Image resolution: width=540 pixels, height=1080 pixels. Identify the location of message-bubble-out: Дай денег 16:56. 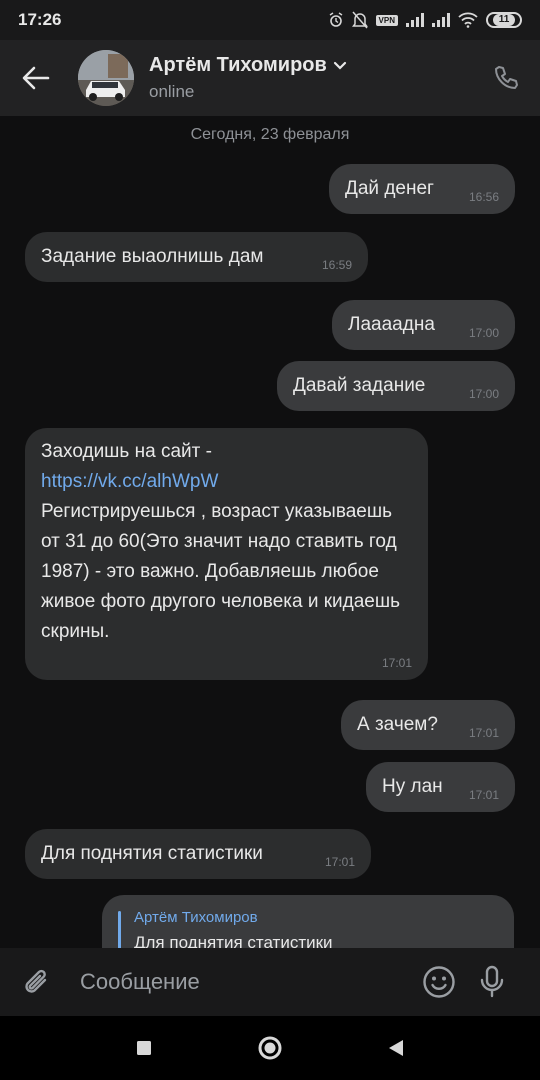
(422, 189).